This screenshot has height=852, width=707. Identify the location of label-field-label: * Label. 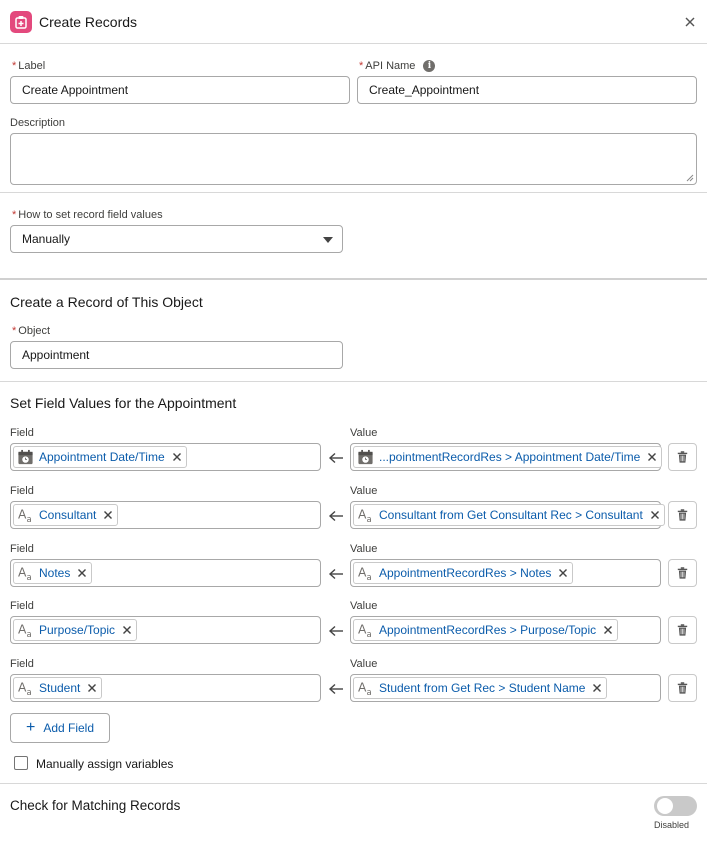
(29, 66).